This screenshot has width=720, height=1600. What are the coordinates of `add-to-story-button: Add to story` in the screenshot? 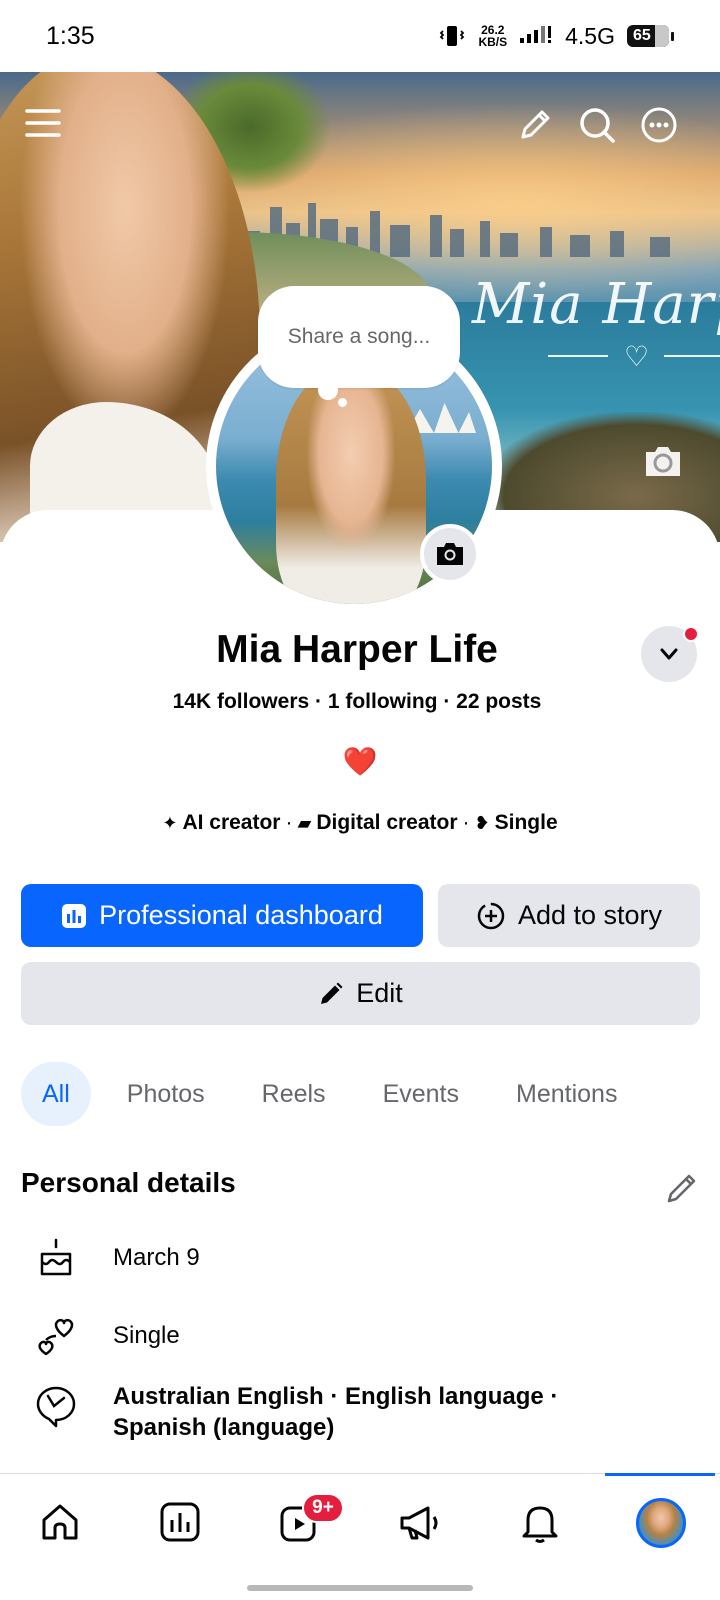 It's located at (569, 915).